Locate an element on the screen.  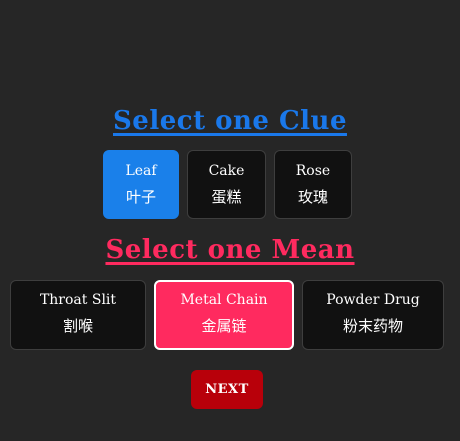
mean-option-label-en: Metal Chain is located at coordinates (224, 300).